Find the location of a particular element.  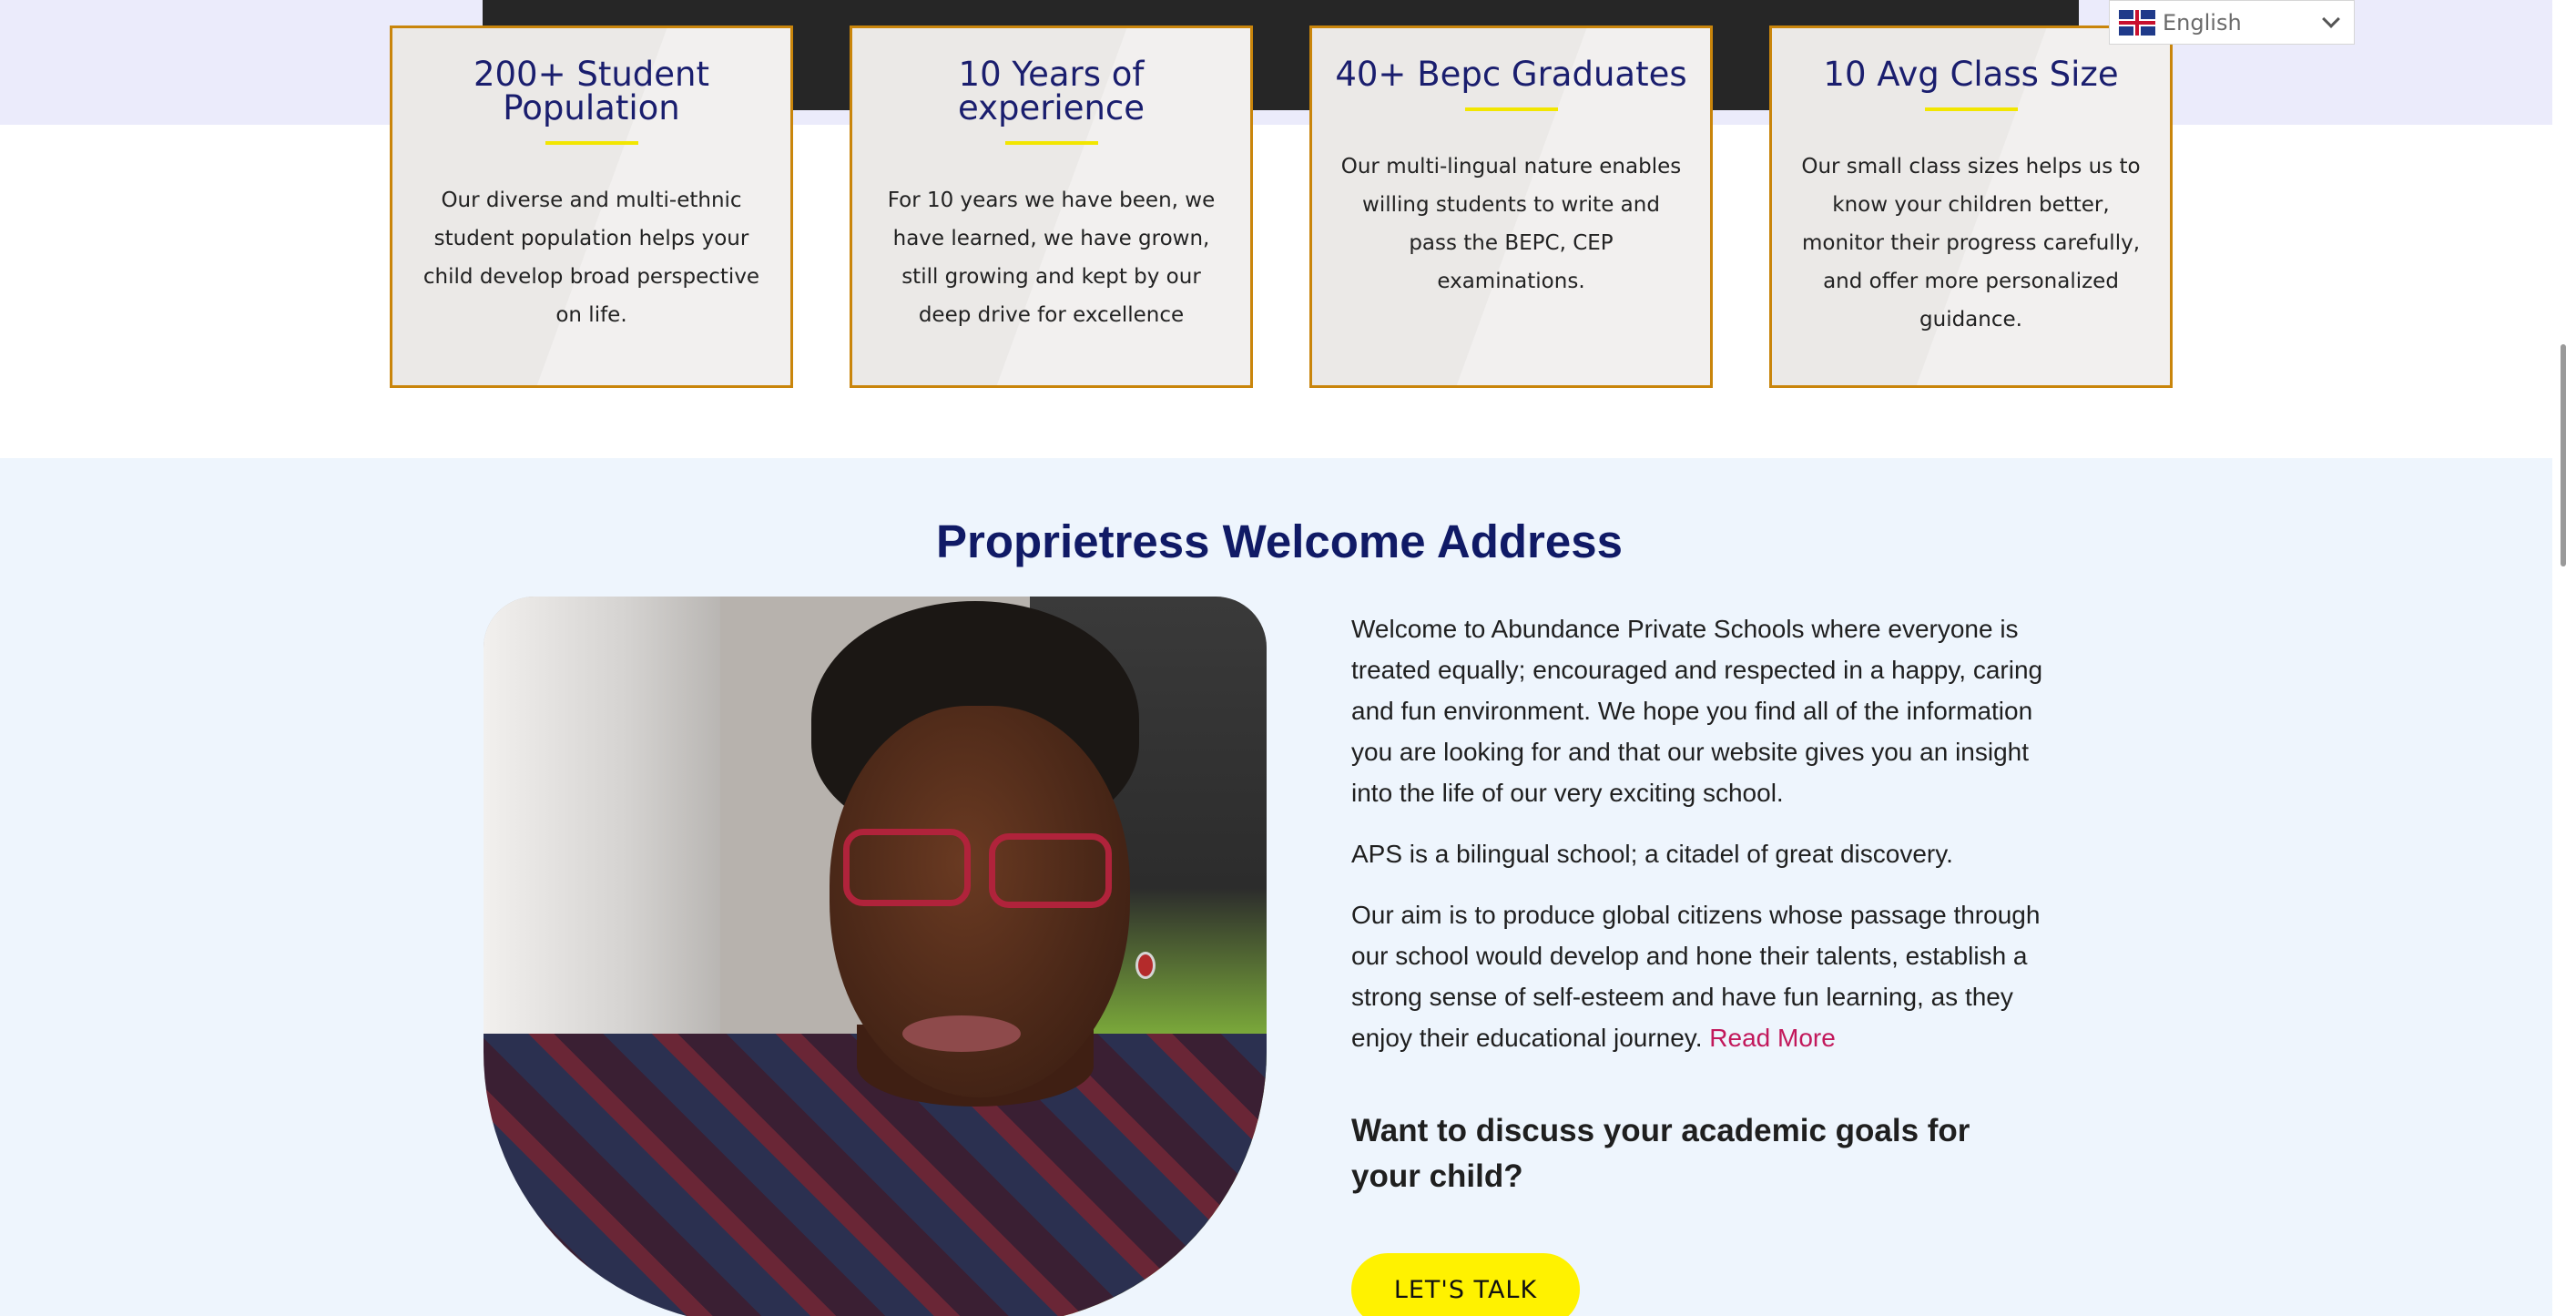

language-selector: English is located at coordinates (2232, 22).